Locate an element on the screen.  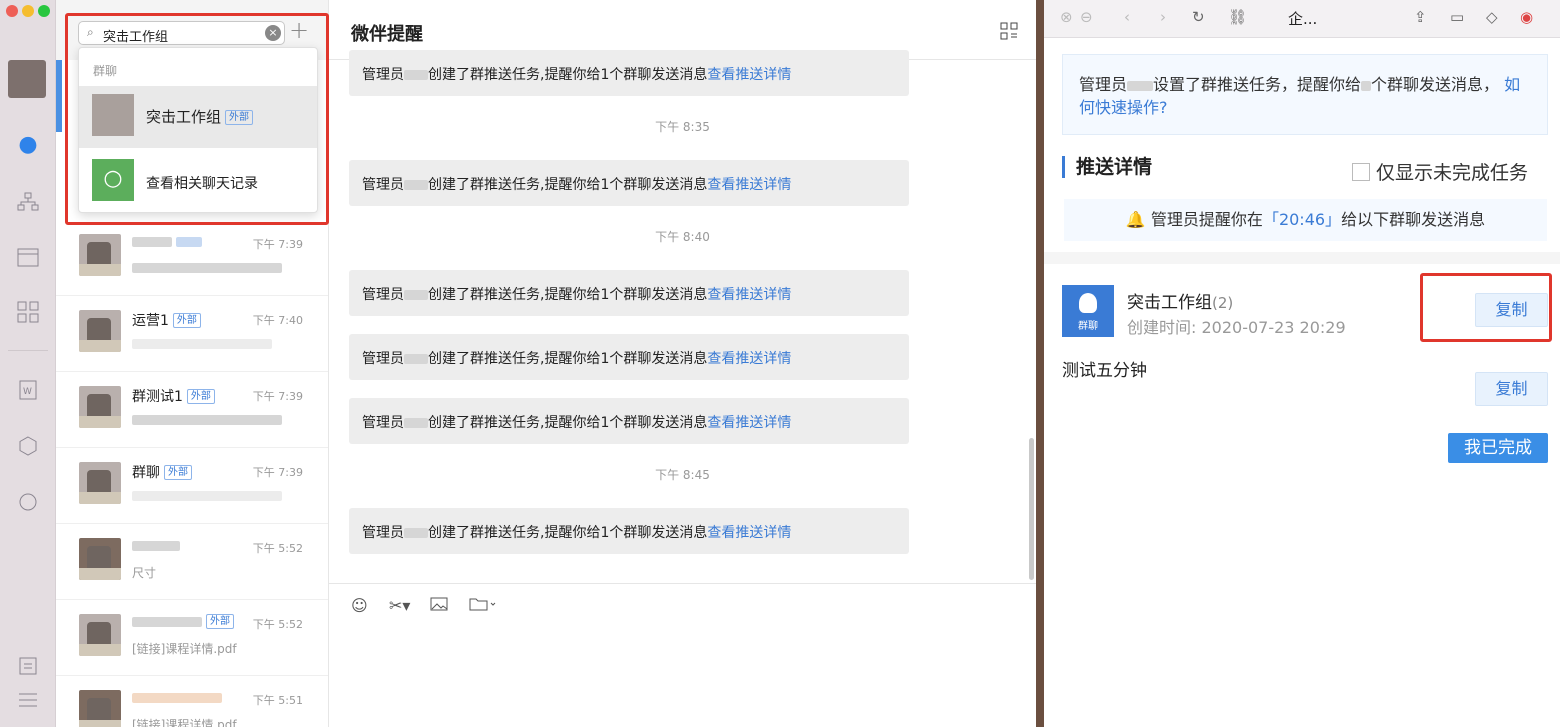
back-icon: ‹ is located at coordinates (1127, 17).